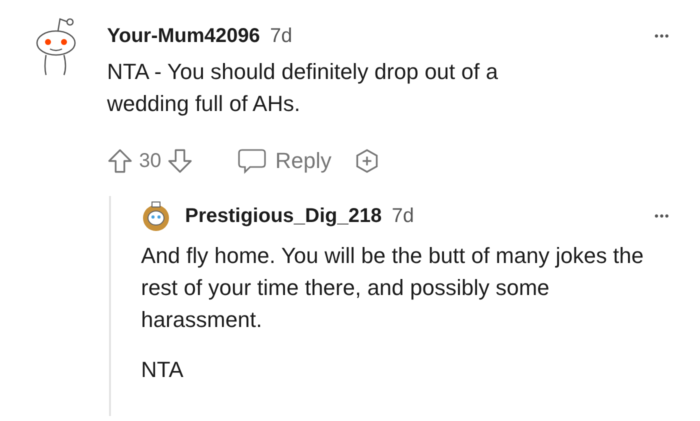 The height and width of the screenshot is (421, 700). What do you see at coordinates (367, 161) in the screenshot?
I see `add-award-icon` at bounding box center [367, 161].